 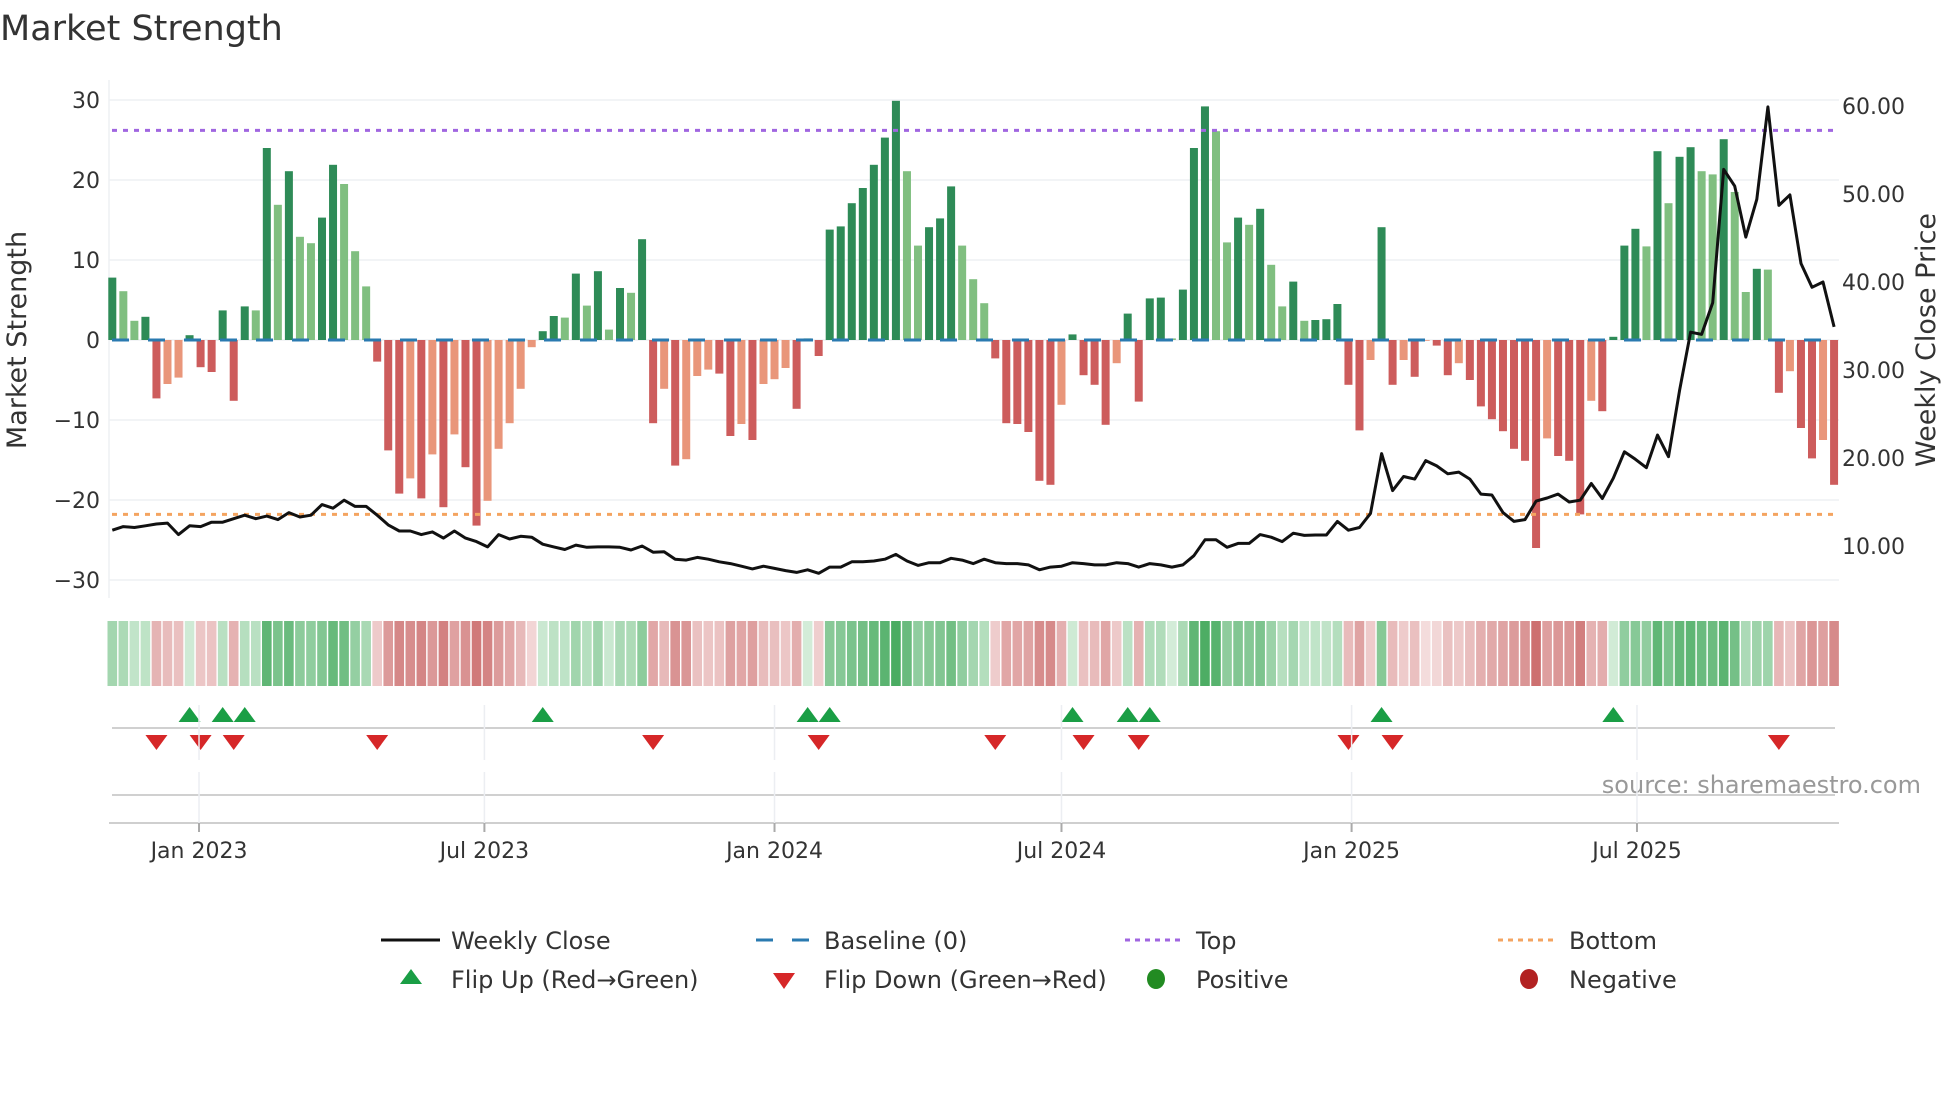 I want to click on y-tick-label: −20, so click(x=77, y=501).